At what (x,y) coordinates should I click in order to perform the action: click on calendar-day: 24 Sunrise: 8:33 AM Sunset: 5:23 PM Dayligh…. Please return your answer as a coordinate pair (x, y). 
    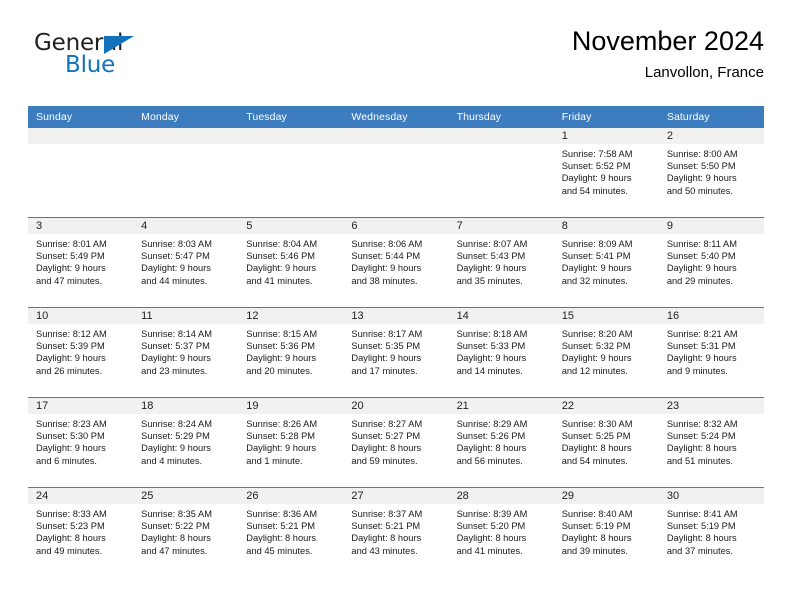
    Looking at the image, I should click on (81, 532).